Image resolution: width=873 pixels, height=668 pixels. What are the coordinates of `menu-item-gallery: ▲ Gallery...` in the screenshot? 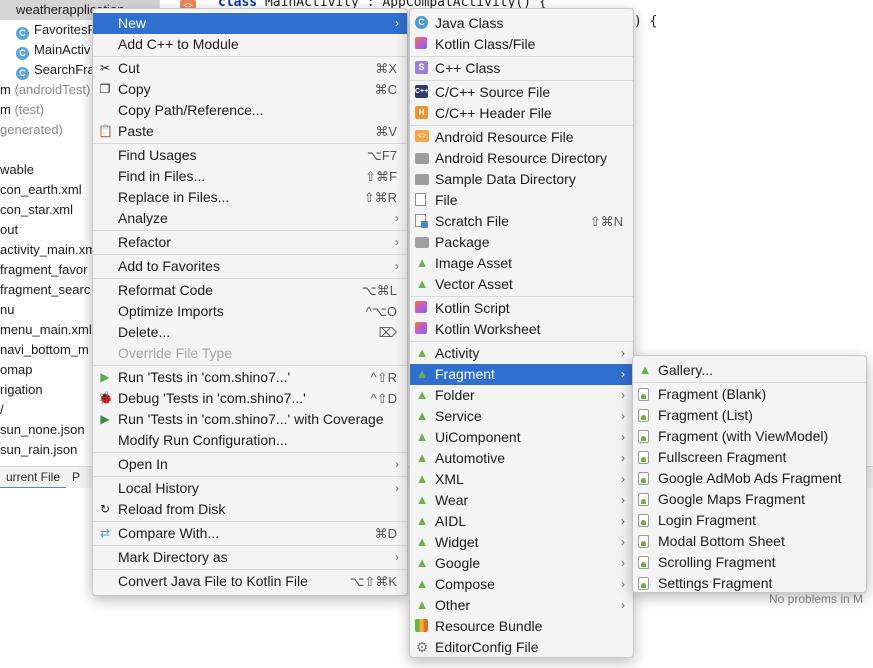 It's located at (749, 370).